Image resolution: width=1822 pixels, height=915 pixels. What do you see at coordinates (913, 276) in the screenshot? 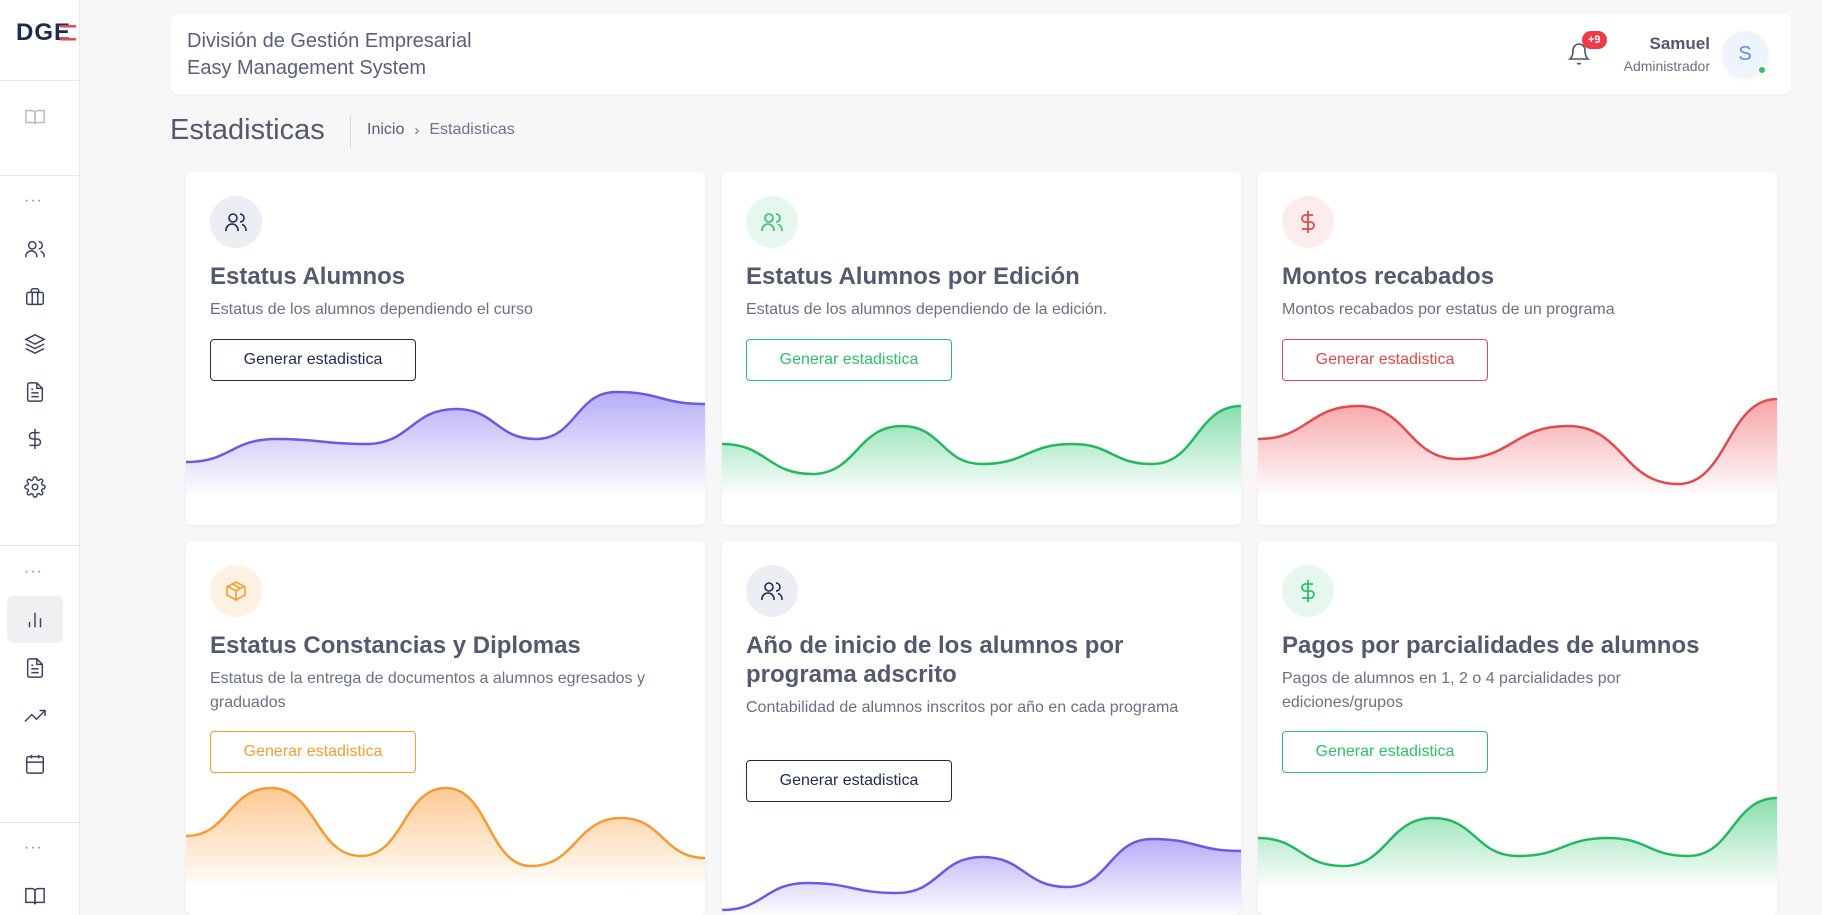
I see `card-title: Estatus Alumnos por Edición` at bounding box center [913, 276].